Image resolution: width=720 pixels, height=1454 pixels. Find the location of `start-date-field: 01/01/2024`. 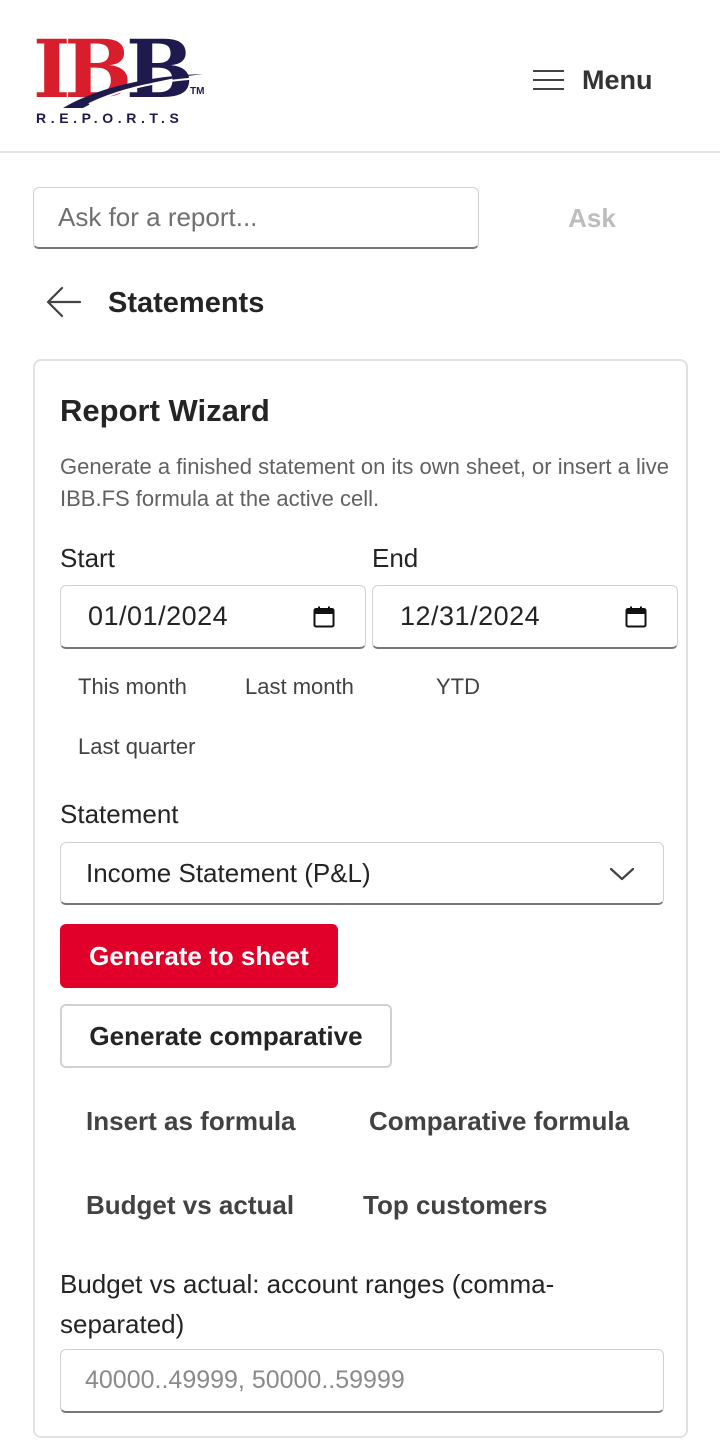

start-date-field: 01/01/2024 is located at coordinates (213, 617).